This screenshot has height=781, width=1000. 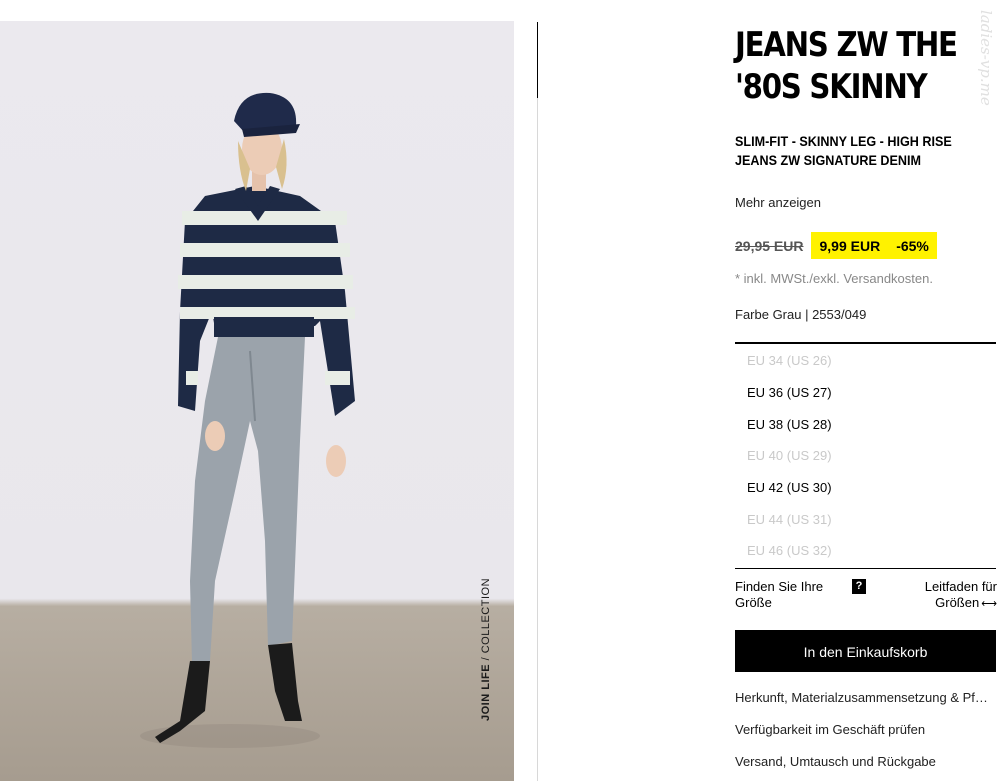 What do you see at coordinates (912, 245) in the screenshot?
I see `discount-percent: -65%` at bounding box center [912, 245].